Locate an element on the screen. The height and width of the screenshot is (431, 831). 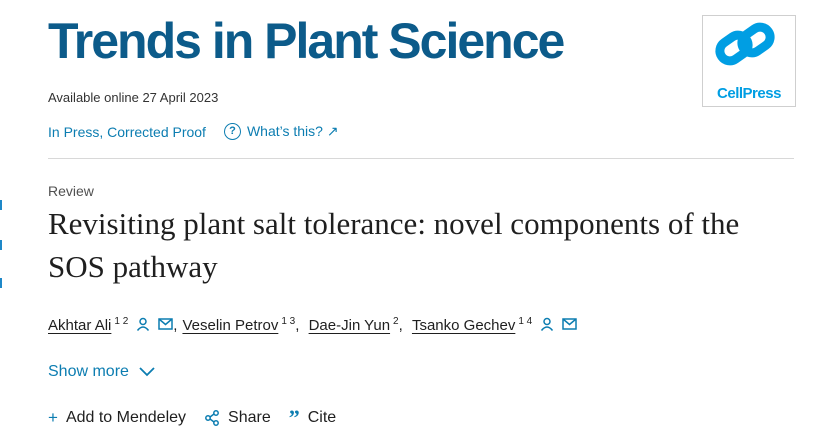
author-name: Tsanko Gechev is located at coordinates (463, 325).